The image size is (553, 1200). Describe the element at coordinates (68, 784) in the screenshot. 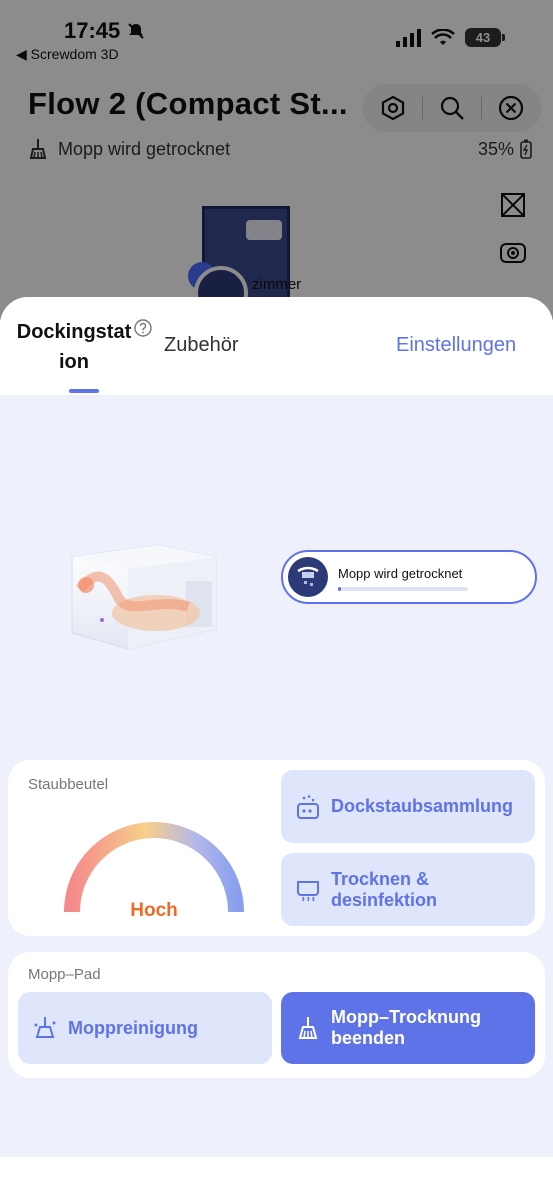

I see `dust-bag-label: Staubbeutel` at that location.